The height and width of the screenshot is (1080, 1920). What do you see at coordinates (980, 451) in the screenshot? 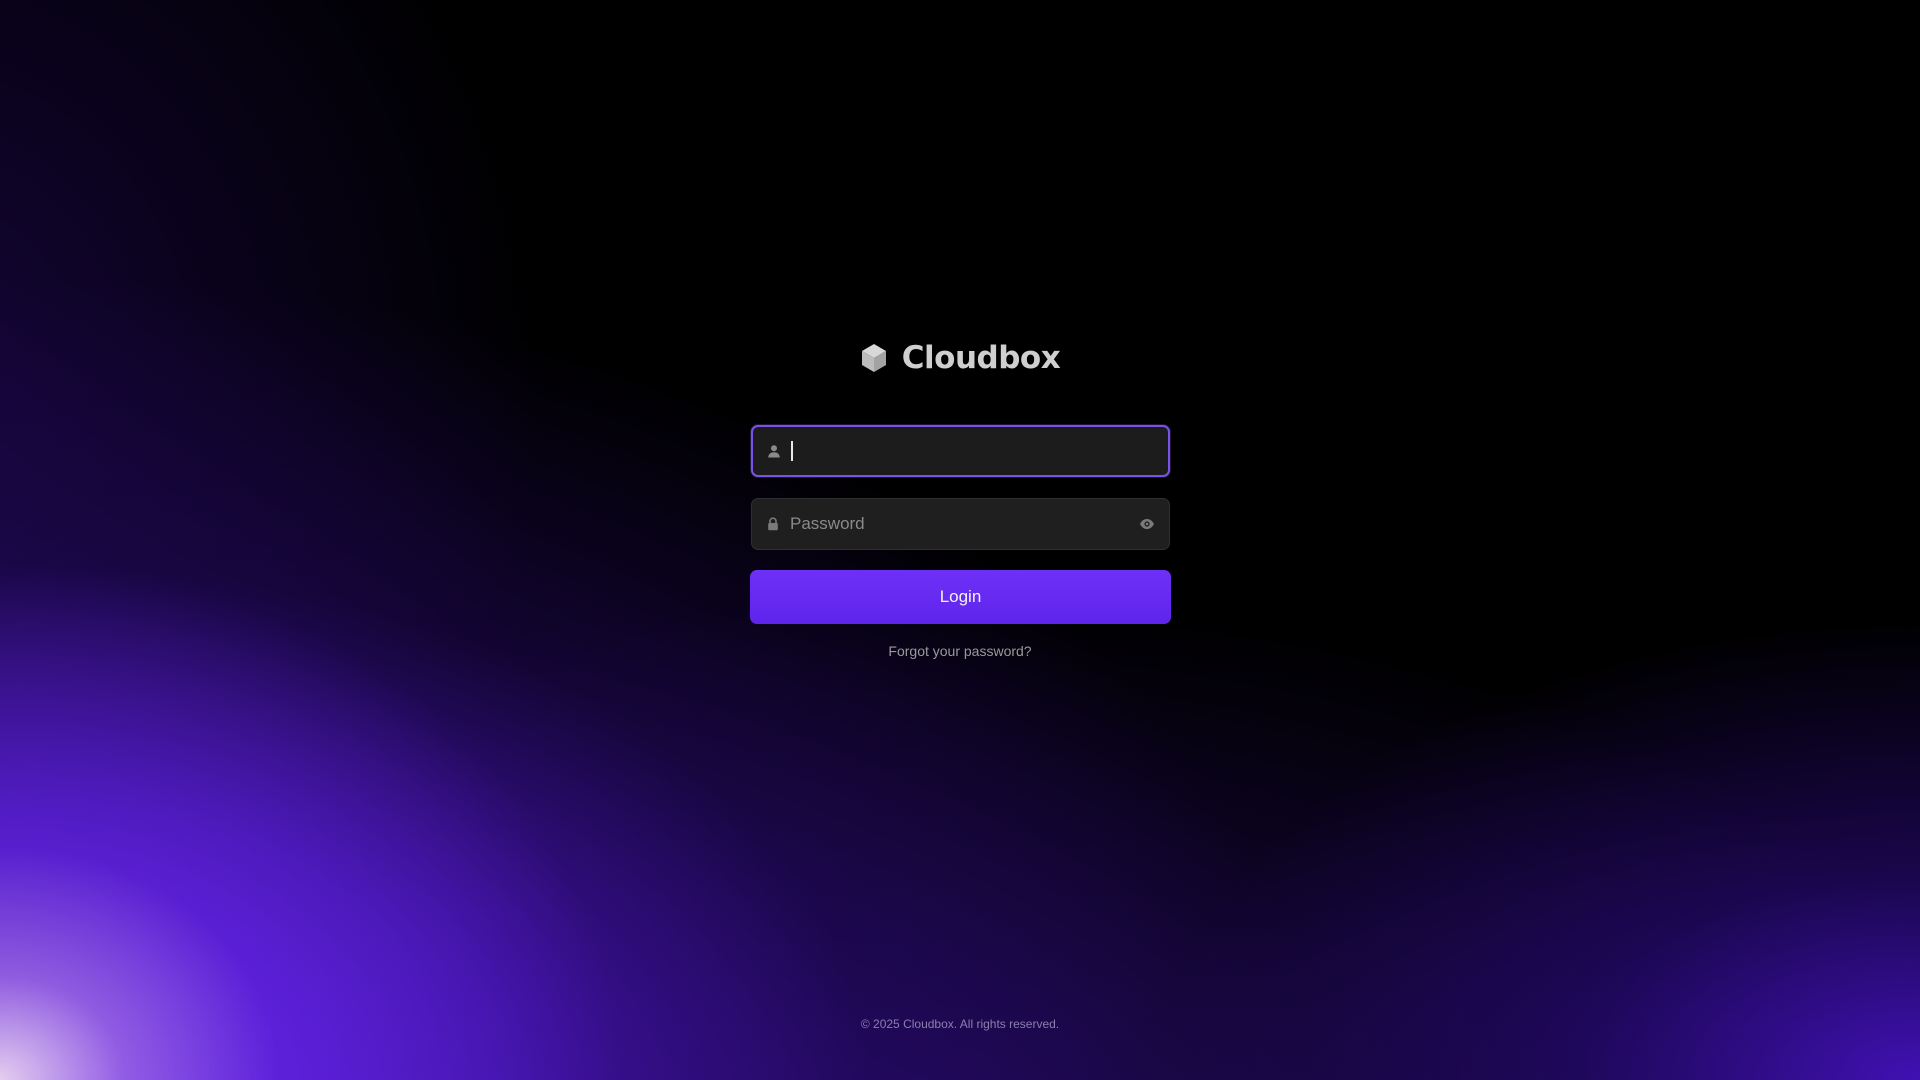
I see `username-input` at bounding box center [980, 451].